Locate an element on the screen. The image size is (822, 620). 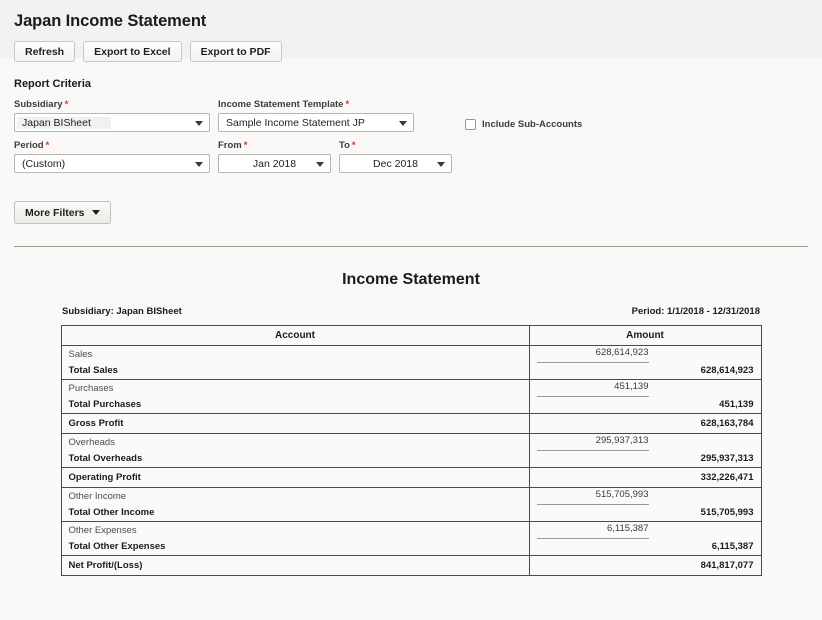
table-head: Account Amount is located at coordinates (411, 335).